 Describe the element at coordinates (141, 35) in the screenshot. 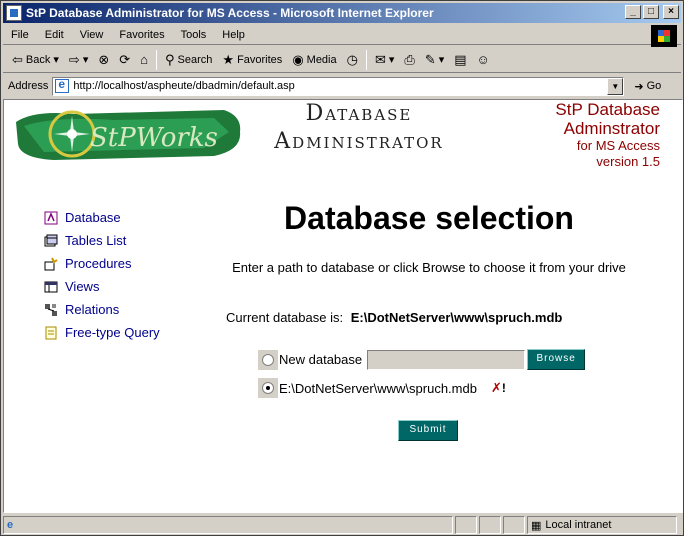

I see `menu-favorites: Favorites` at that location.